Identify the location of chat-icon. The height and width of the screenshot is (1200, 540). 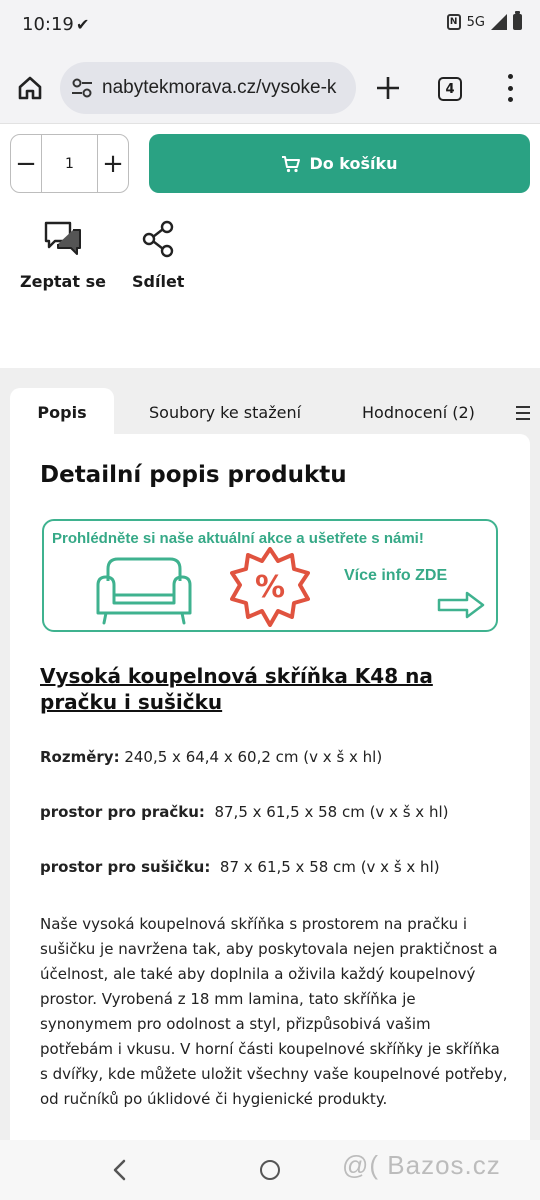
(62, 238).